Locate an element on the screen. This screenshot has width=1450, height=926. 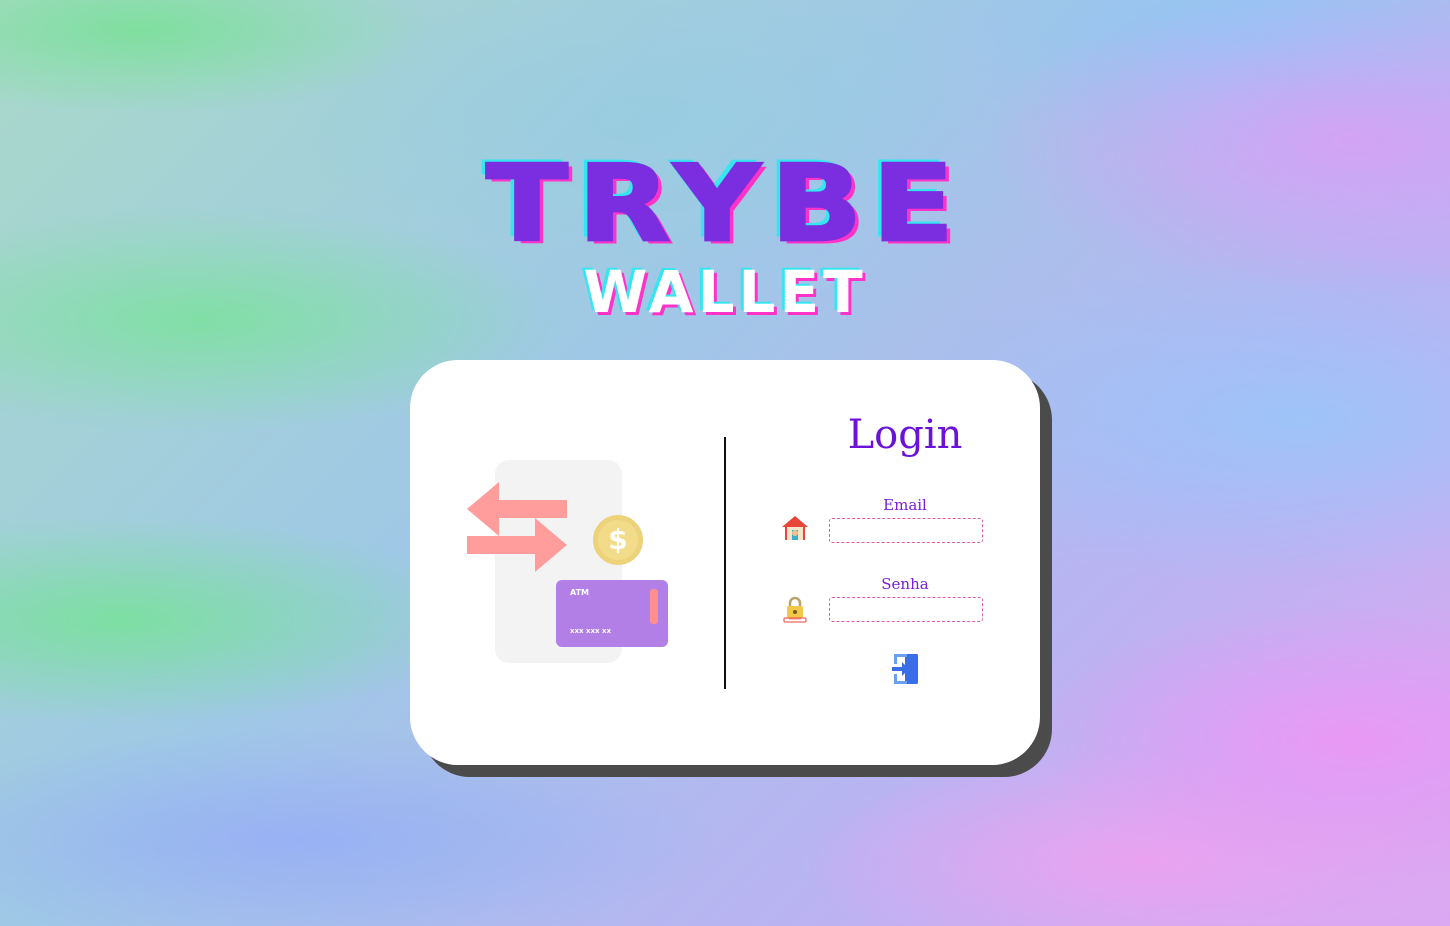
password-label: Senha is located at coordinates (905, 584).